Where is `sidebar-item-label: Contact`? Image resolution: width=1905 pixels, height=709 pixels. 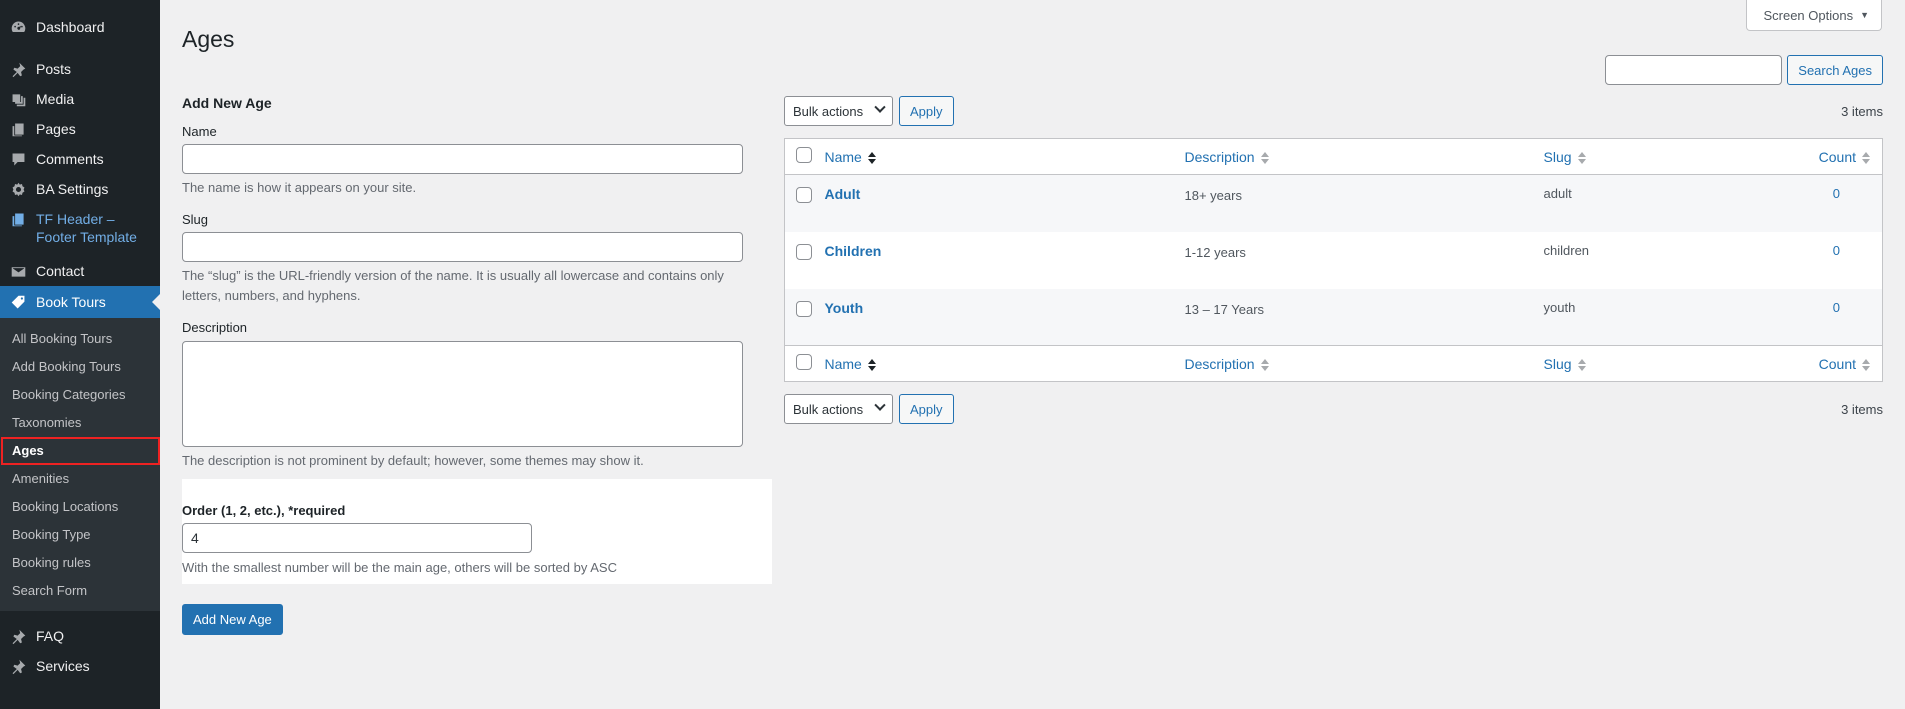
sidebar-item-label: Contact is located at coordinates (60, 271).